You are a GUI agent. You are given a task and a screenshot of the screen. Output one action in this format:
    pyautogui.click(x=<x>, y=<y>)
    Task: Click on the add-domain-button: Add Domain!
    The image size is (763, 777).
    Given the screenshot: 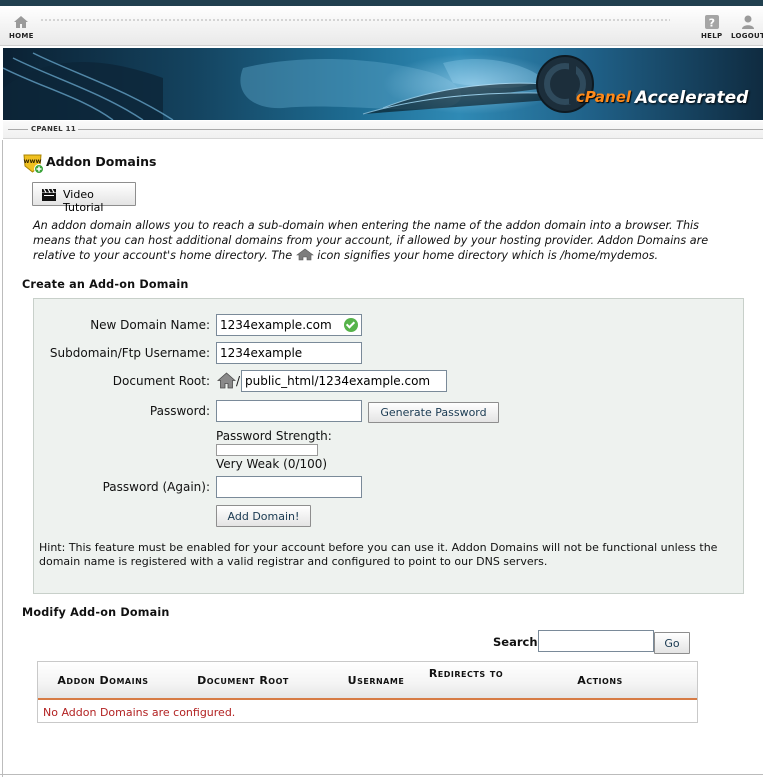 What is the action you would take?
    pyautogui.click(x=263, y=516)
    